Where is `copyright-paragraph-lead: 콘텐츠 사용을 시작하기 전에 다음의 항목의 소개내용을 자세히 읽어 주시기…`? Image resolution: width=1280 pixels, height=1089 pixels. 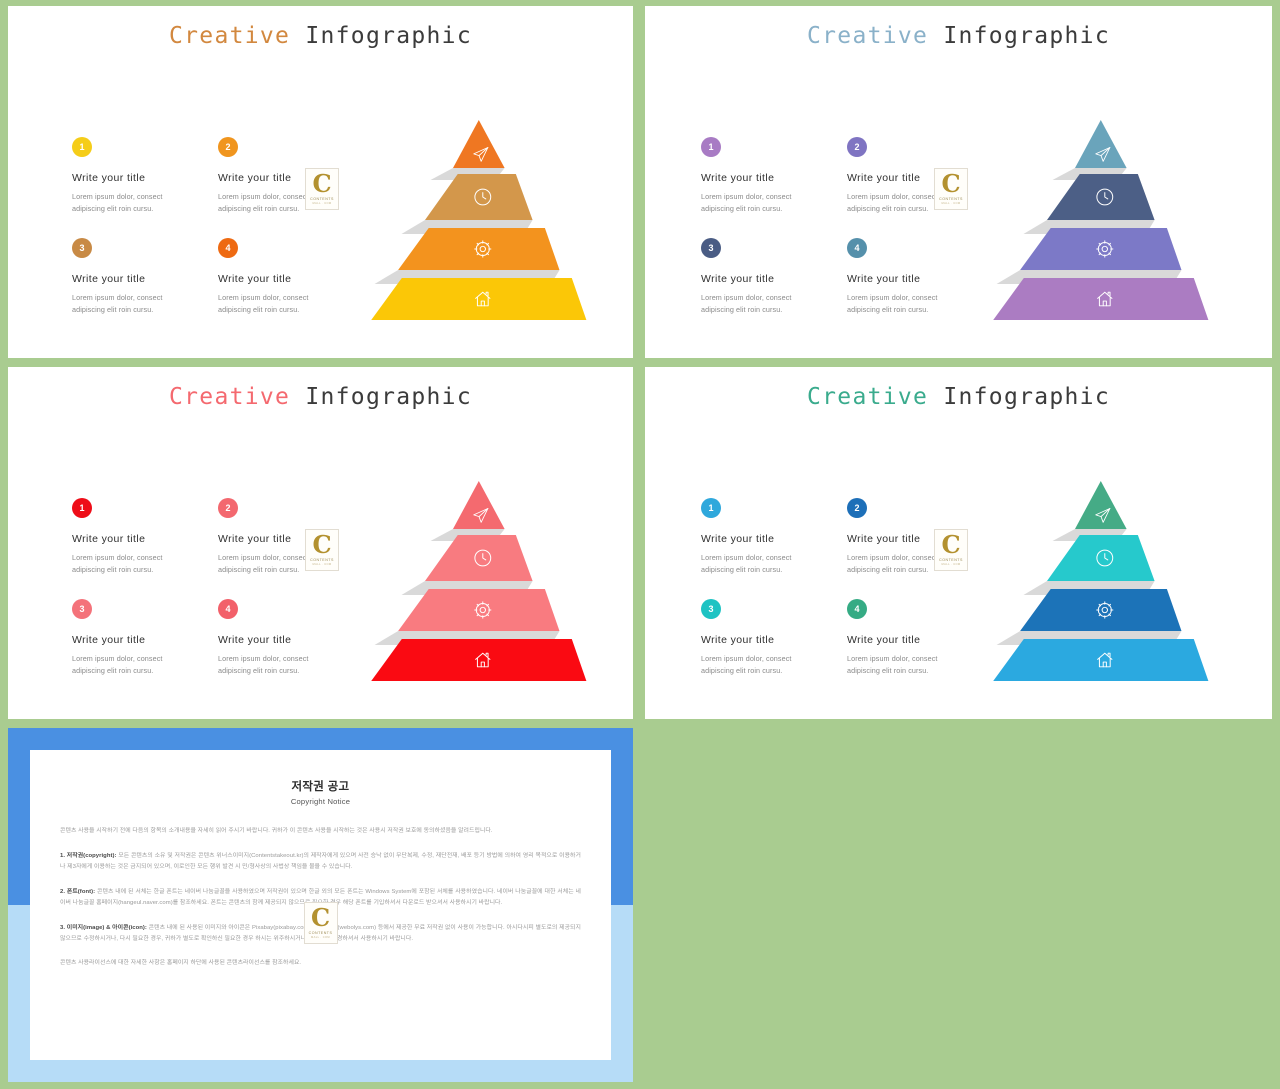
copyright-paragraph-lead: 콘텐츠 사용을 시작하기 전에 다음의 항목의 소개내용을 자세히 읽어 주시기… is located at coordinates (276, 831).